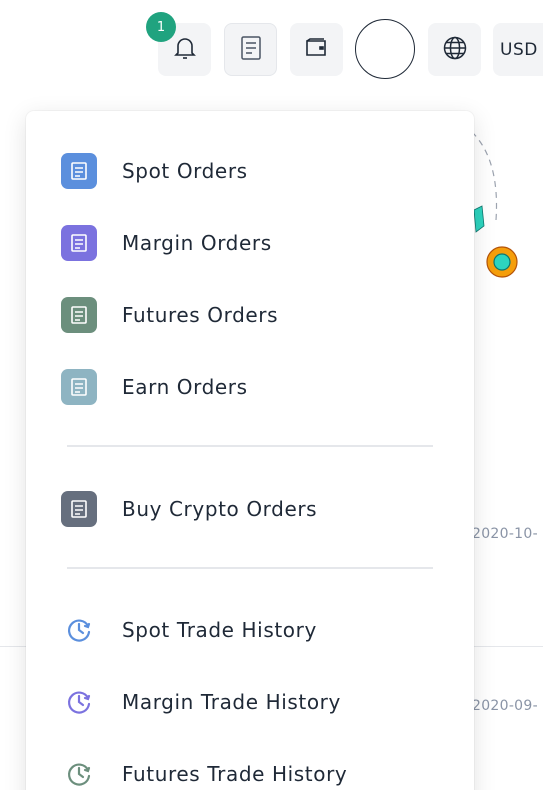 The width and height of the screenshot is (543, 790). Describe the element at coordinates (219, 630) in the screenshot. I see `menu-item-label: Spot Trade History` at that location.